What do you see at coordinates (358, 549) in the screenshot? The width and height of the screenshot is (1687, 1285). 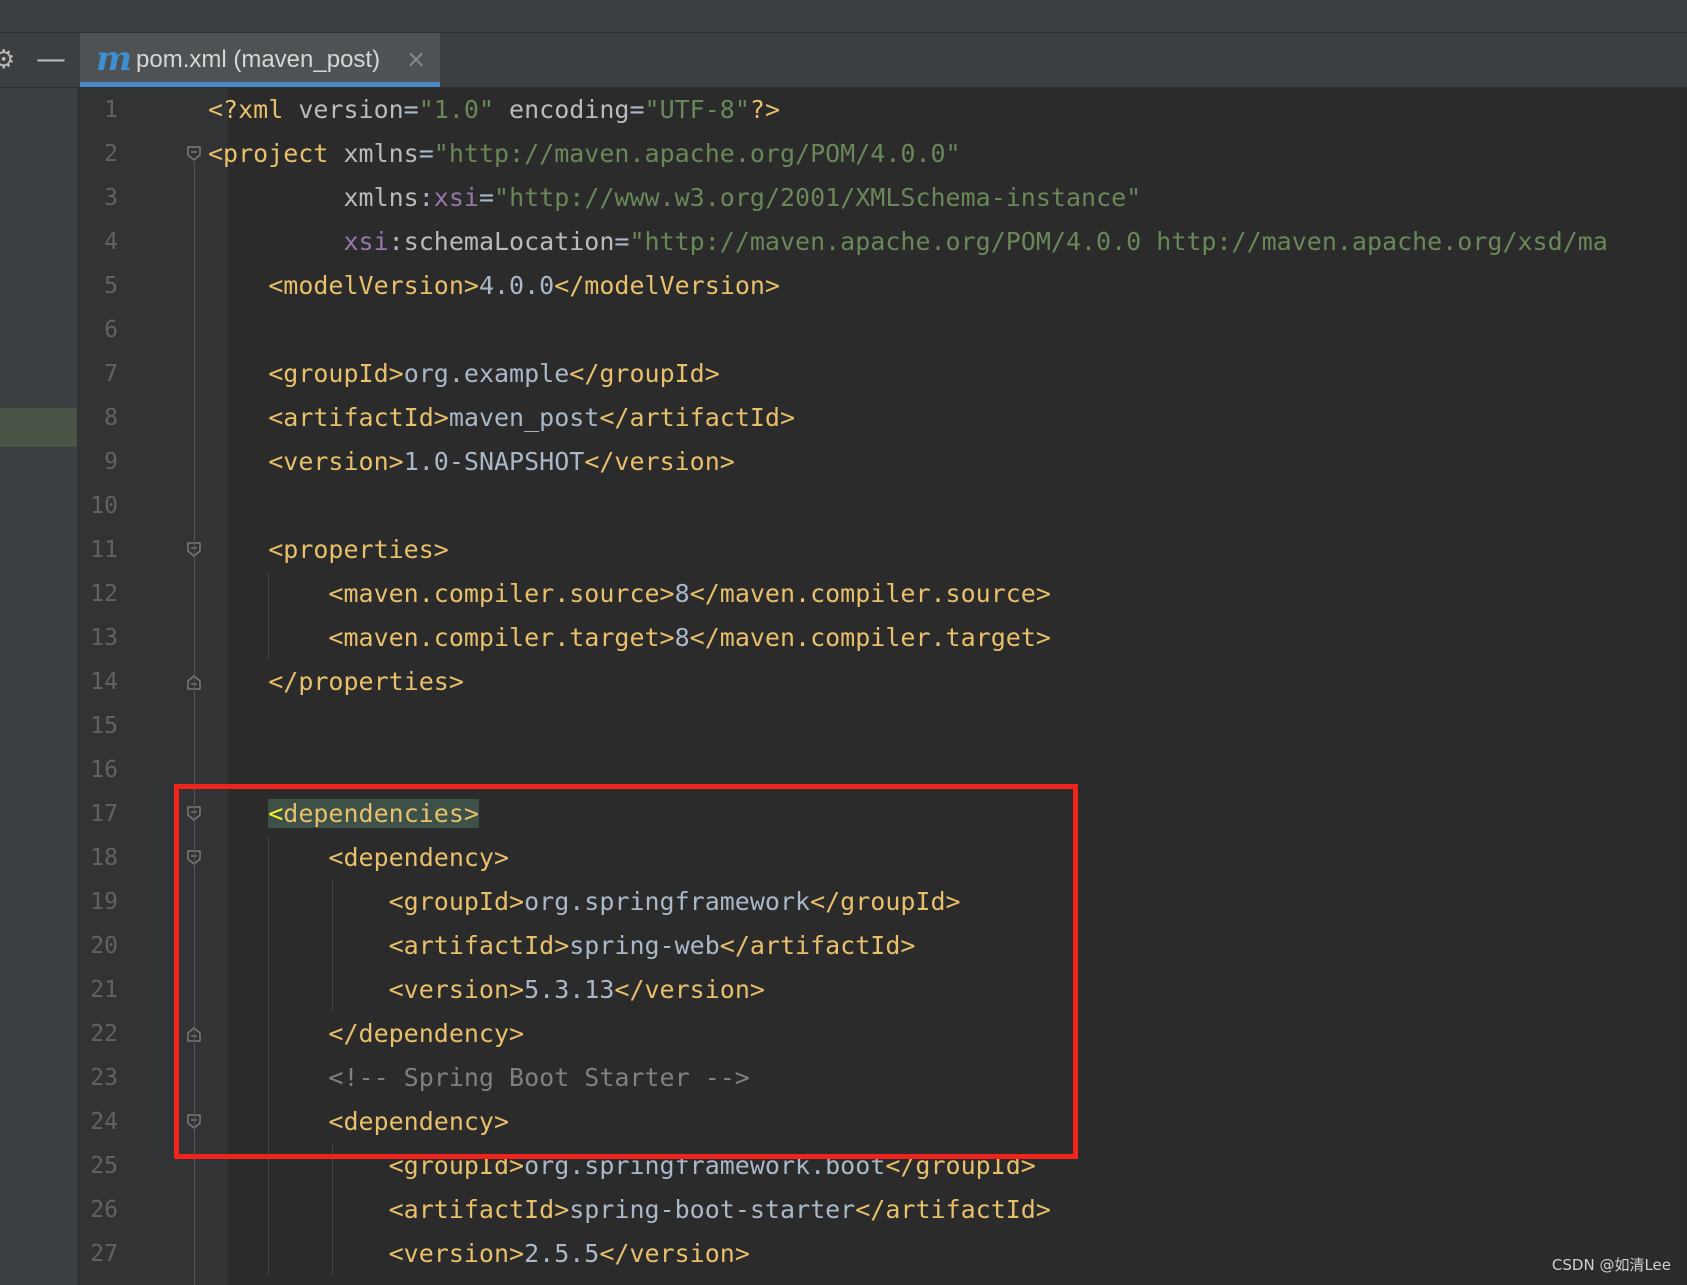 I see `code-token: <properties>` at bounding box center [358, 549].